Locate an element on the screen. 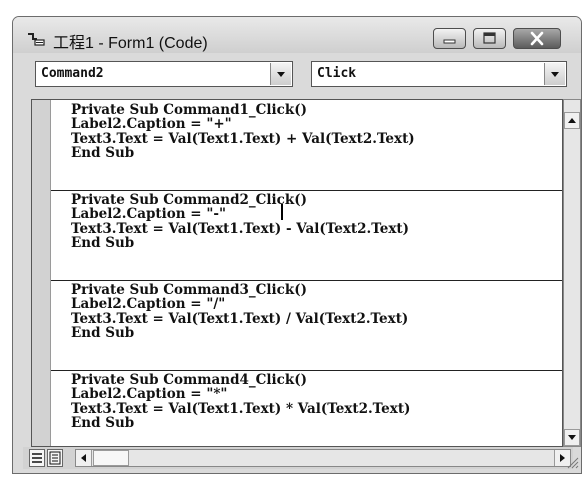  full-module-view-icon is located at coordinates (55, 458).